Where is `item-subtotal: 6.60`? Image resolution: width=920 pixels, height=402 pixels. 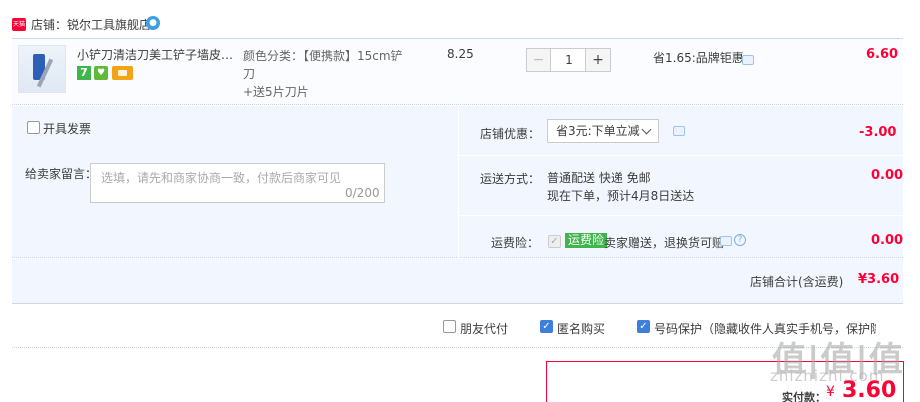
item-subtotal: 6.60 is located at coordinates (882, 54).